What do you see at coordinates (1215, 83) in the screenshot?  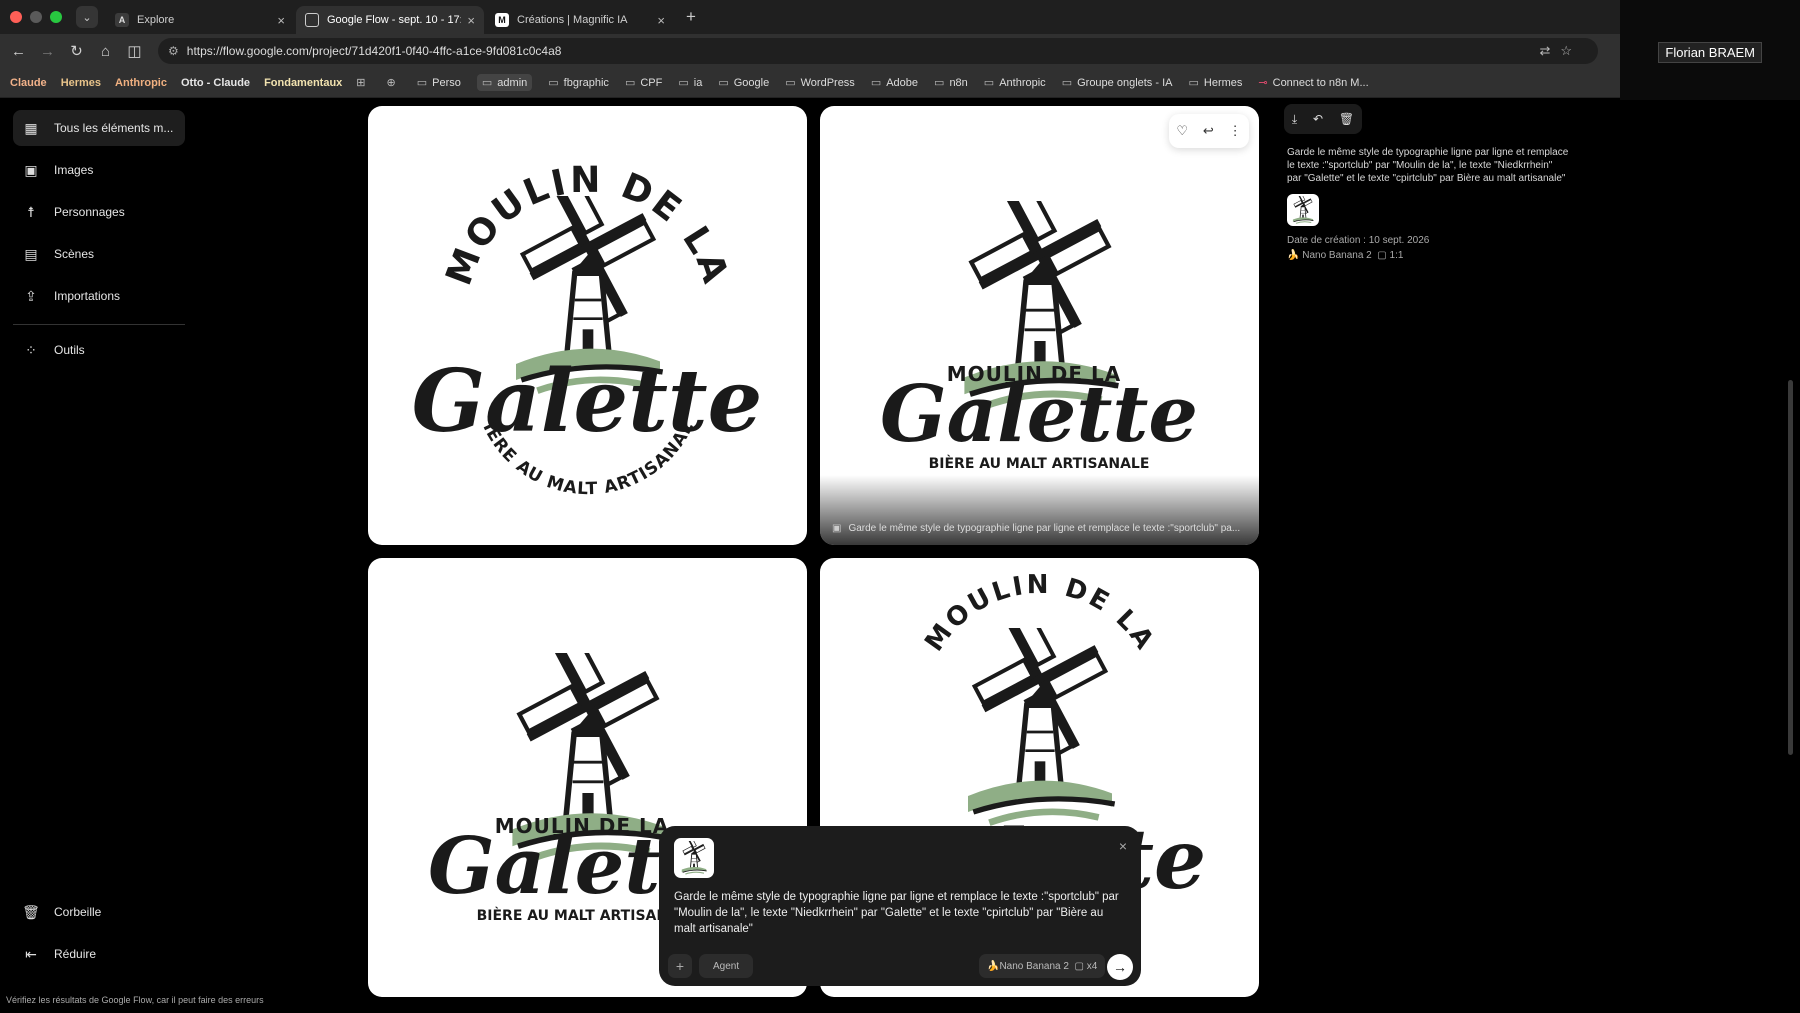 I see `bookmark-folder-hermes: ▭ Hermes` at bounding box center [1215, 83].